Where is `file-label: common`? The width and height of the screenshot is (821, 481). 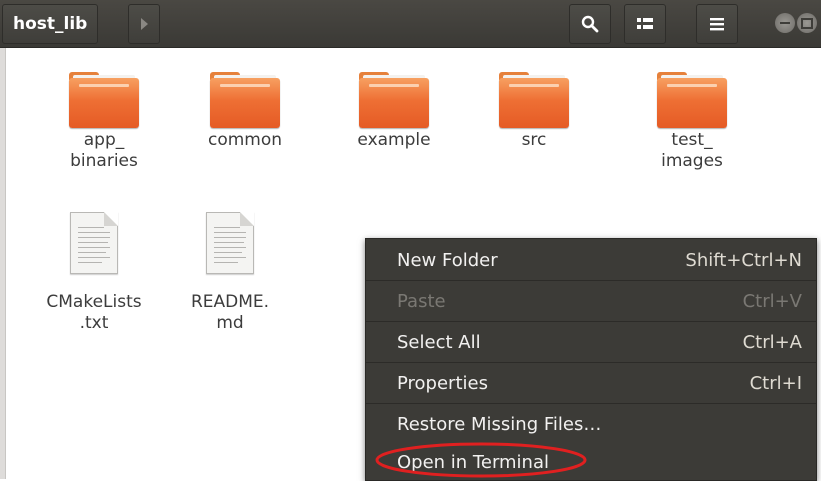 file-label: common is located at coordinates (245, 140).